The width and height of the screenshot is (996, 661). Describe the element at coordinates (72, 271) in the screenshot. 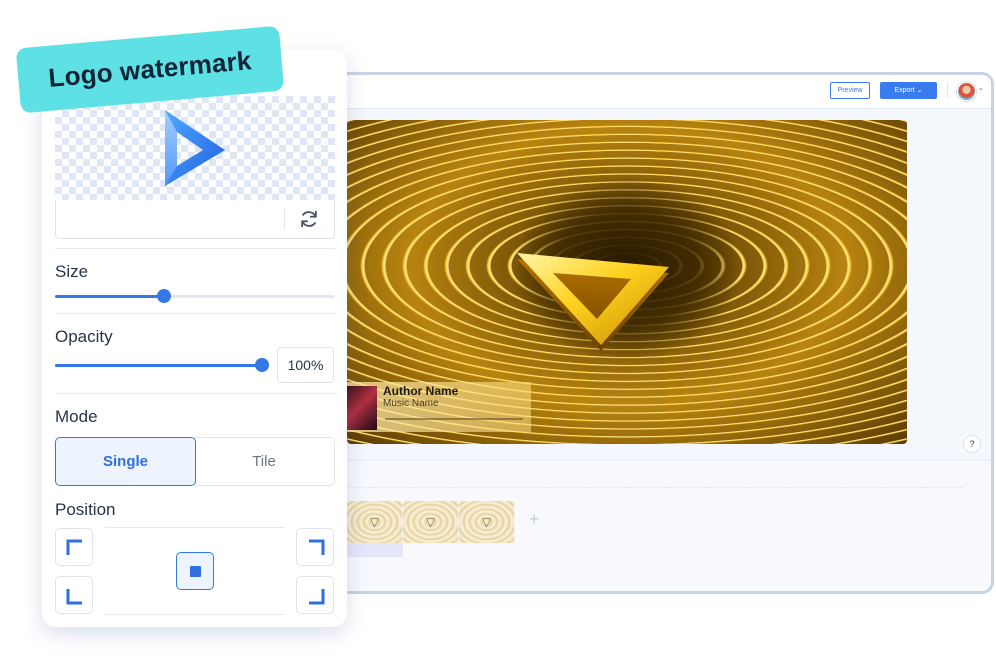

I see `size-label: Size` at that location.